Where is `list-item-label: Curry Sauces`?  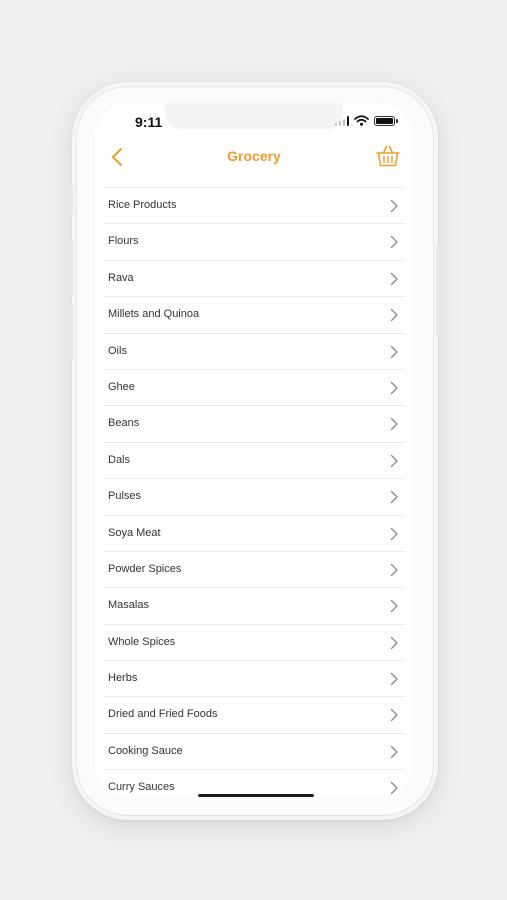
list-item-label: Curry Sauces is located at coordinates (141, 787).